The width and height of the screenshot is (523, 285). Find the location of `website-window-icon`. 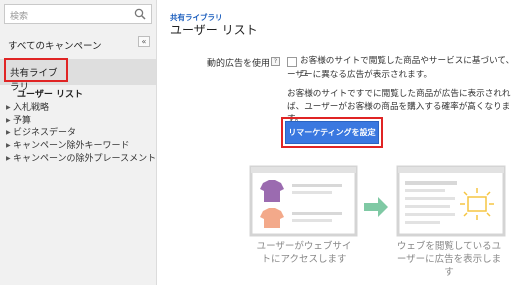

website-window-icon is located at coordinates (303, 201).